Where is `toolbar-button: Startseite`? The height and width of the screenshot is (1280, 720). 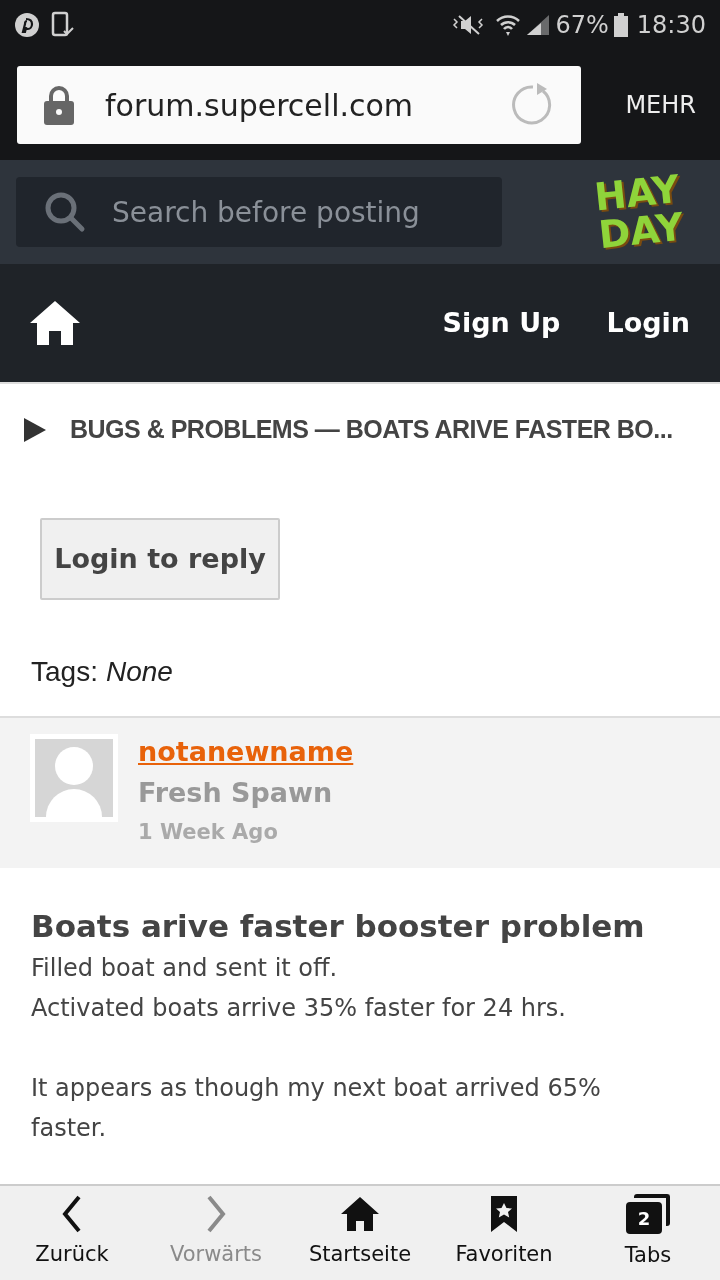
toolbar-button: Startseite is located at coordinates (360, 1233).